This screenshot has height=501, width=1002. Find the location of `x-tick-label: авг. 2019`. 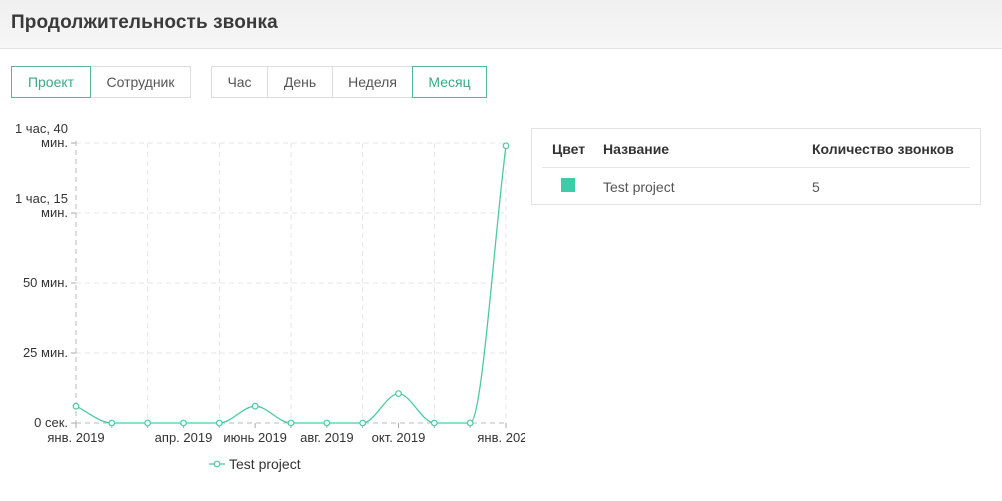

x-tick-label: авг. 2019 is located at coordinates (326, 437).